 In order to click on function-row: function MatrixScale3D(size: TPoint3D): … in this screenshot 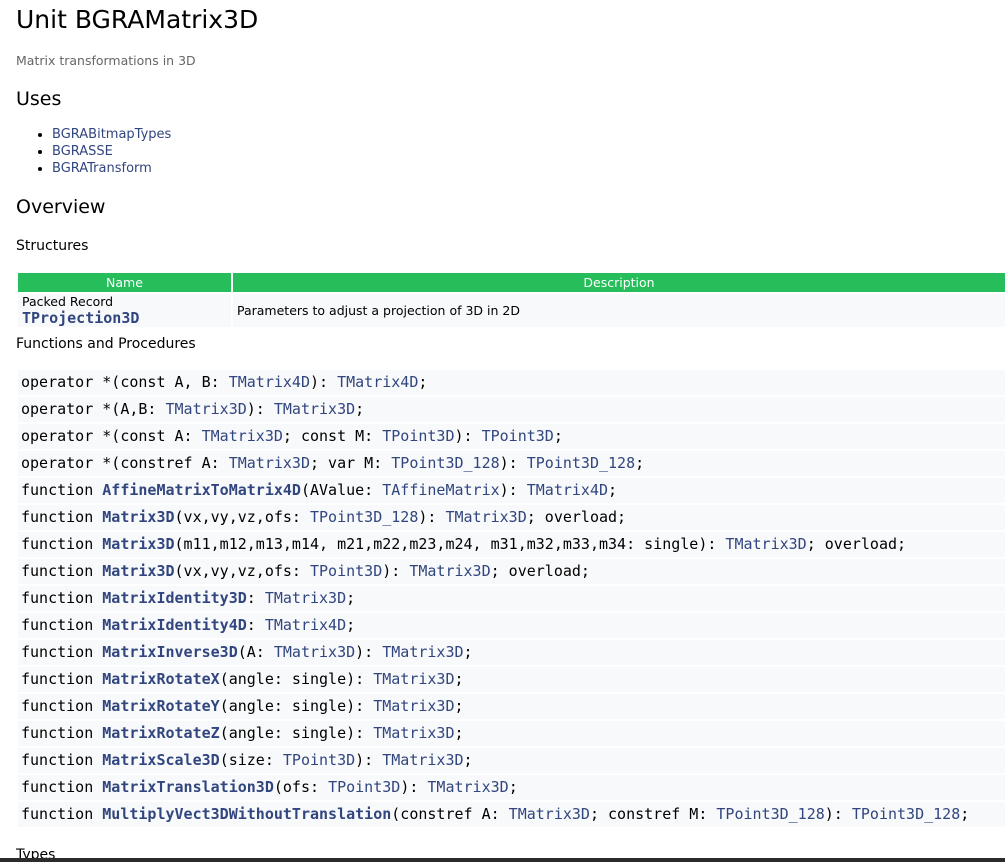, I will do `click(511, 760)`.